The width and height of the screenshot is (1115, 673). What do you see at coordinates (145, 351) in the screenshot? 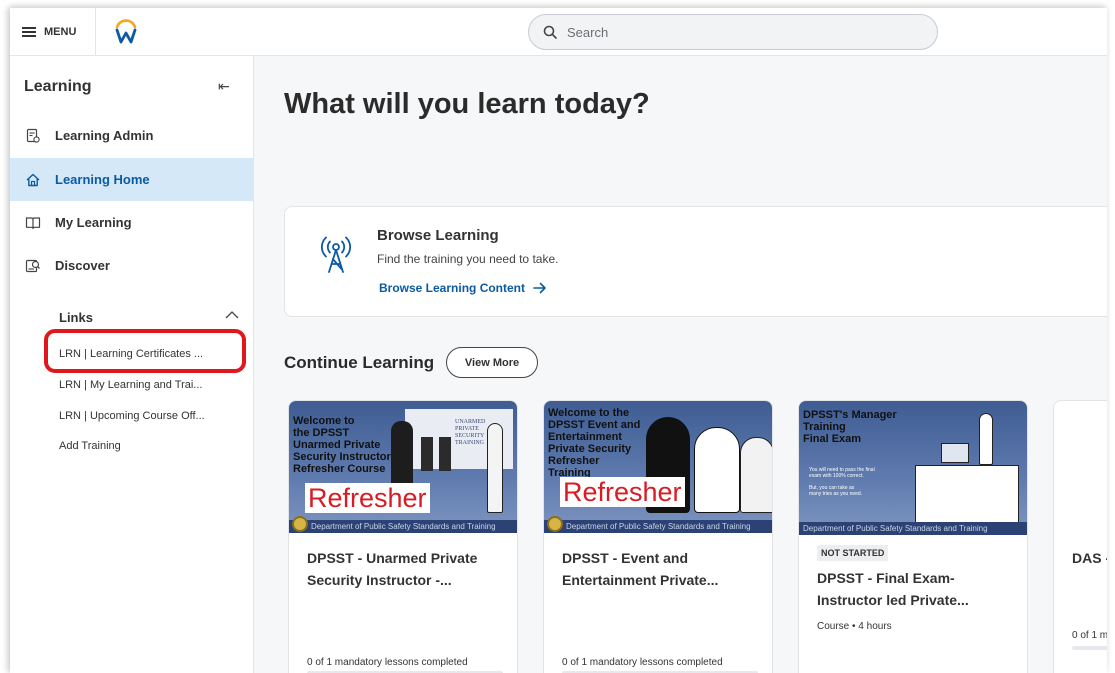
I see `highlight-annotation` at bounding box center [145, 351].